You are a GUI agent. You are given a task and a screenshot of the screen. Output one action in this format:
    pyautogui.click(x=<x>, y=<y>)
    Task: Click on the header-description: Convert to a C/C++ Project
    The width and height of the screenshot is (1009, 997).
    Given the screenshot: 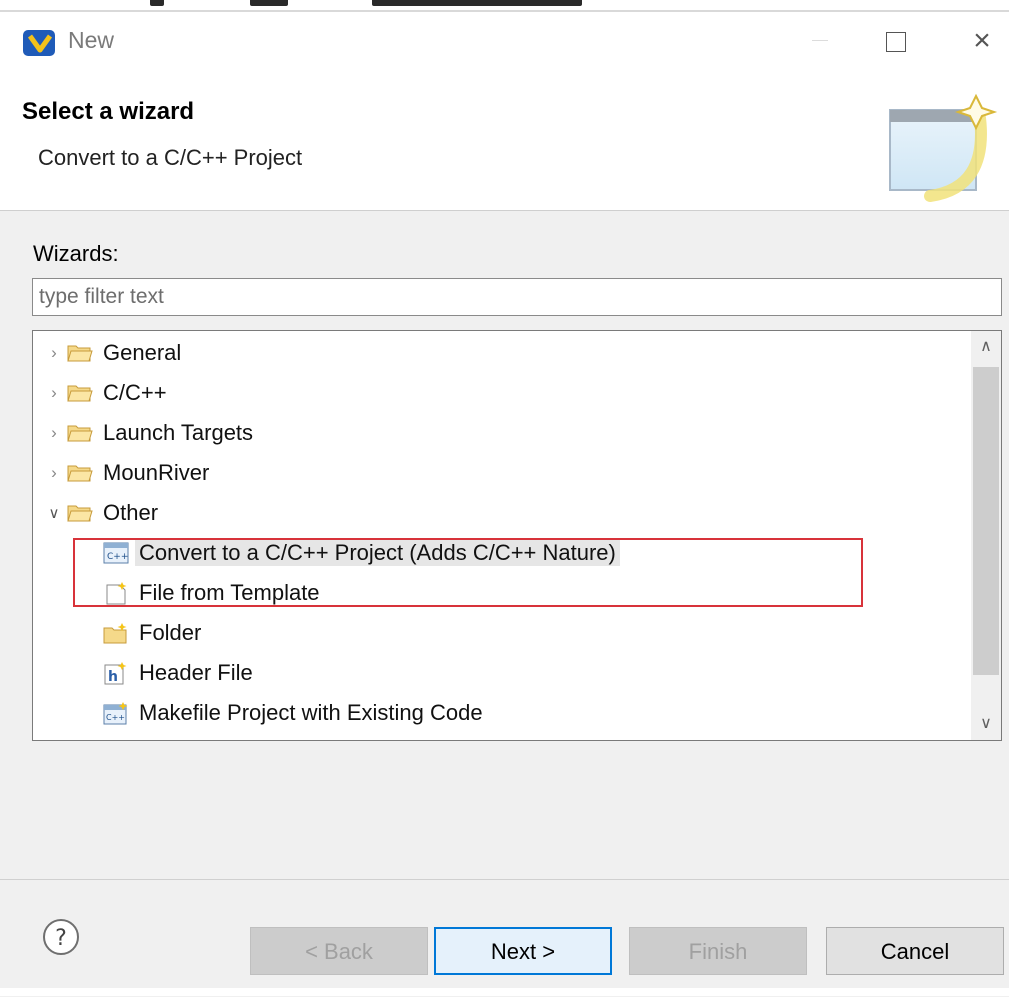 What is the action you would take?
    pyautogui.click(x=170, y=157)
    